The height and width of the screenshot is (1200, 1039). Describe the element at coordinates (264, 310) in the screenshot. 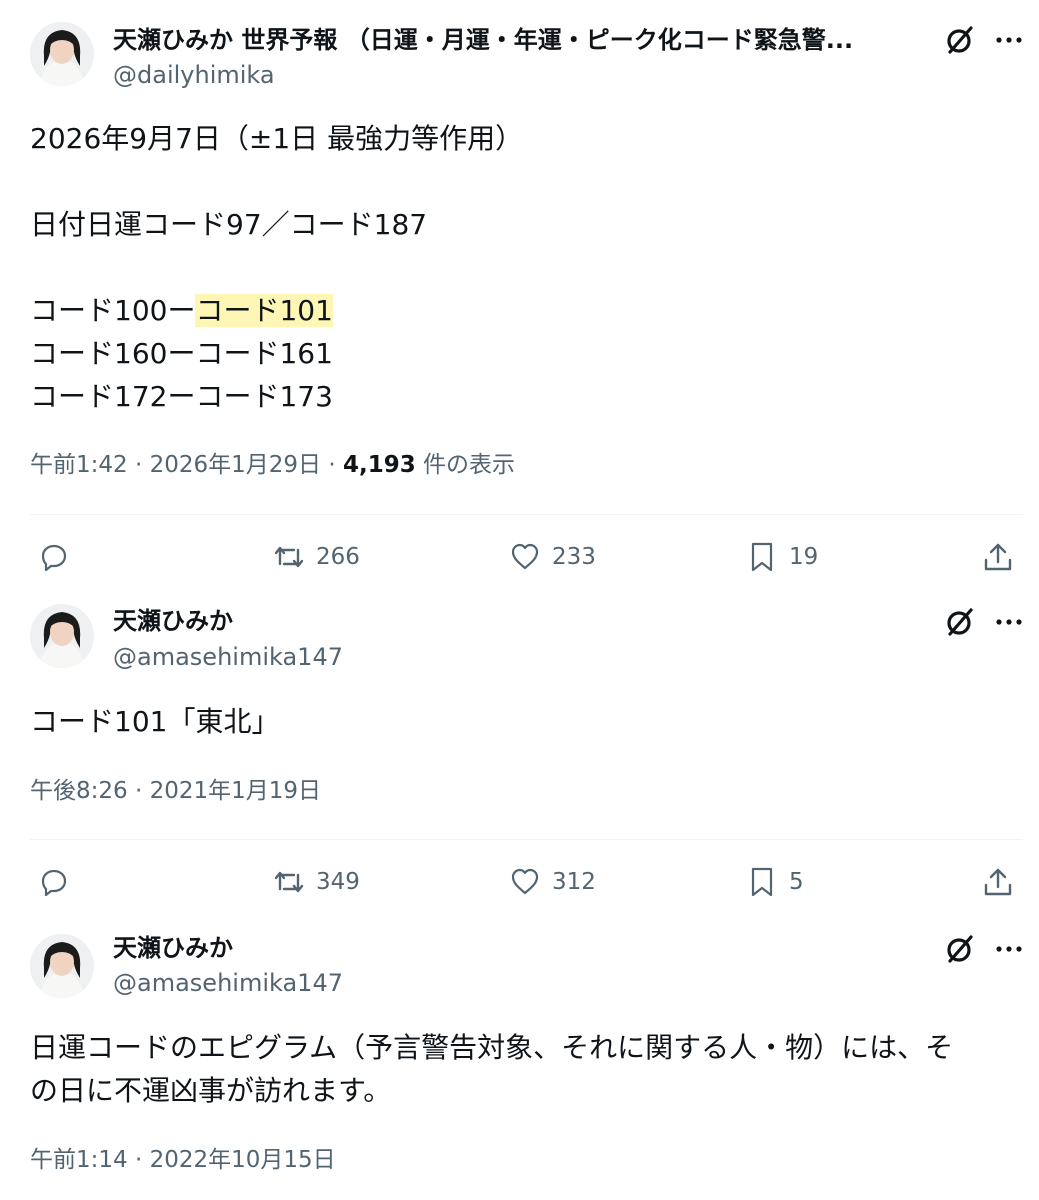

I see `highlighted-text: コード101` at that location.